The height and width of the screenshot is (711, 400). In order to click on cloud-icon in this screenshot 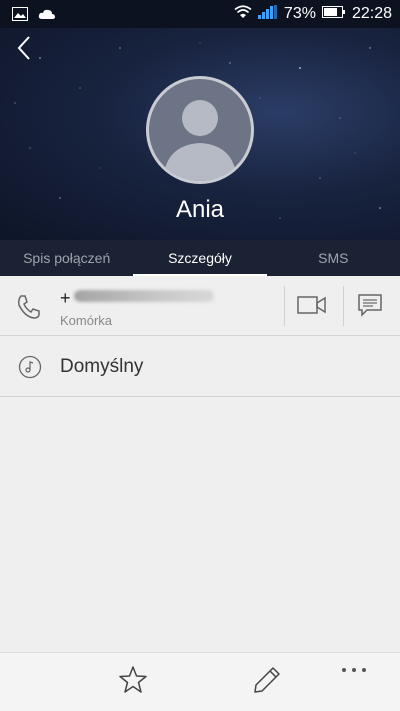, I will do `click(46, 14)`.